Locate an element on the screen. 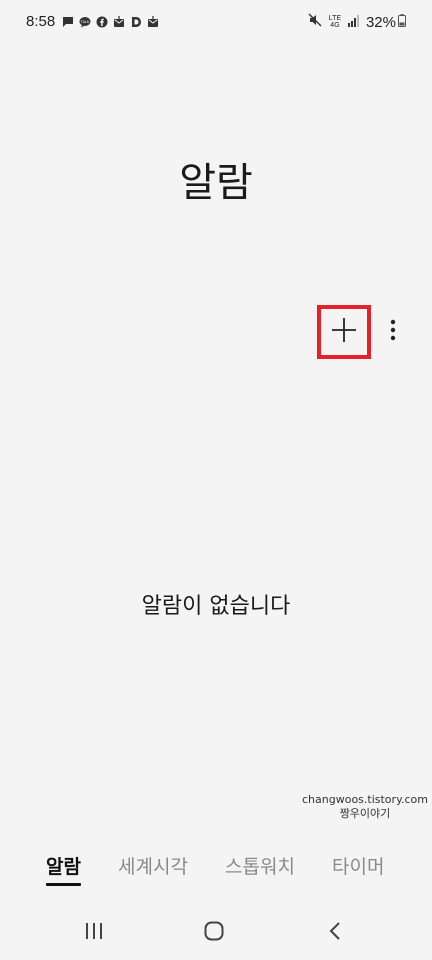 The height and width of the screenshot is (960, 432). message-icon is located at coordinates (68, 22).